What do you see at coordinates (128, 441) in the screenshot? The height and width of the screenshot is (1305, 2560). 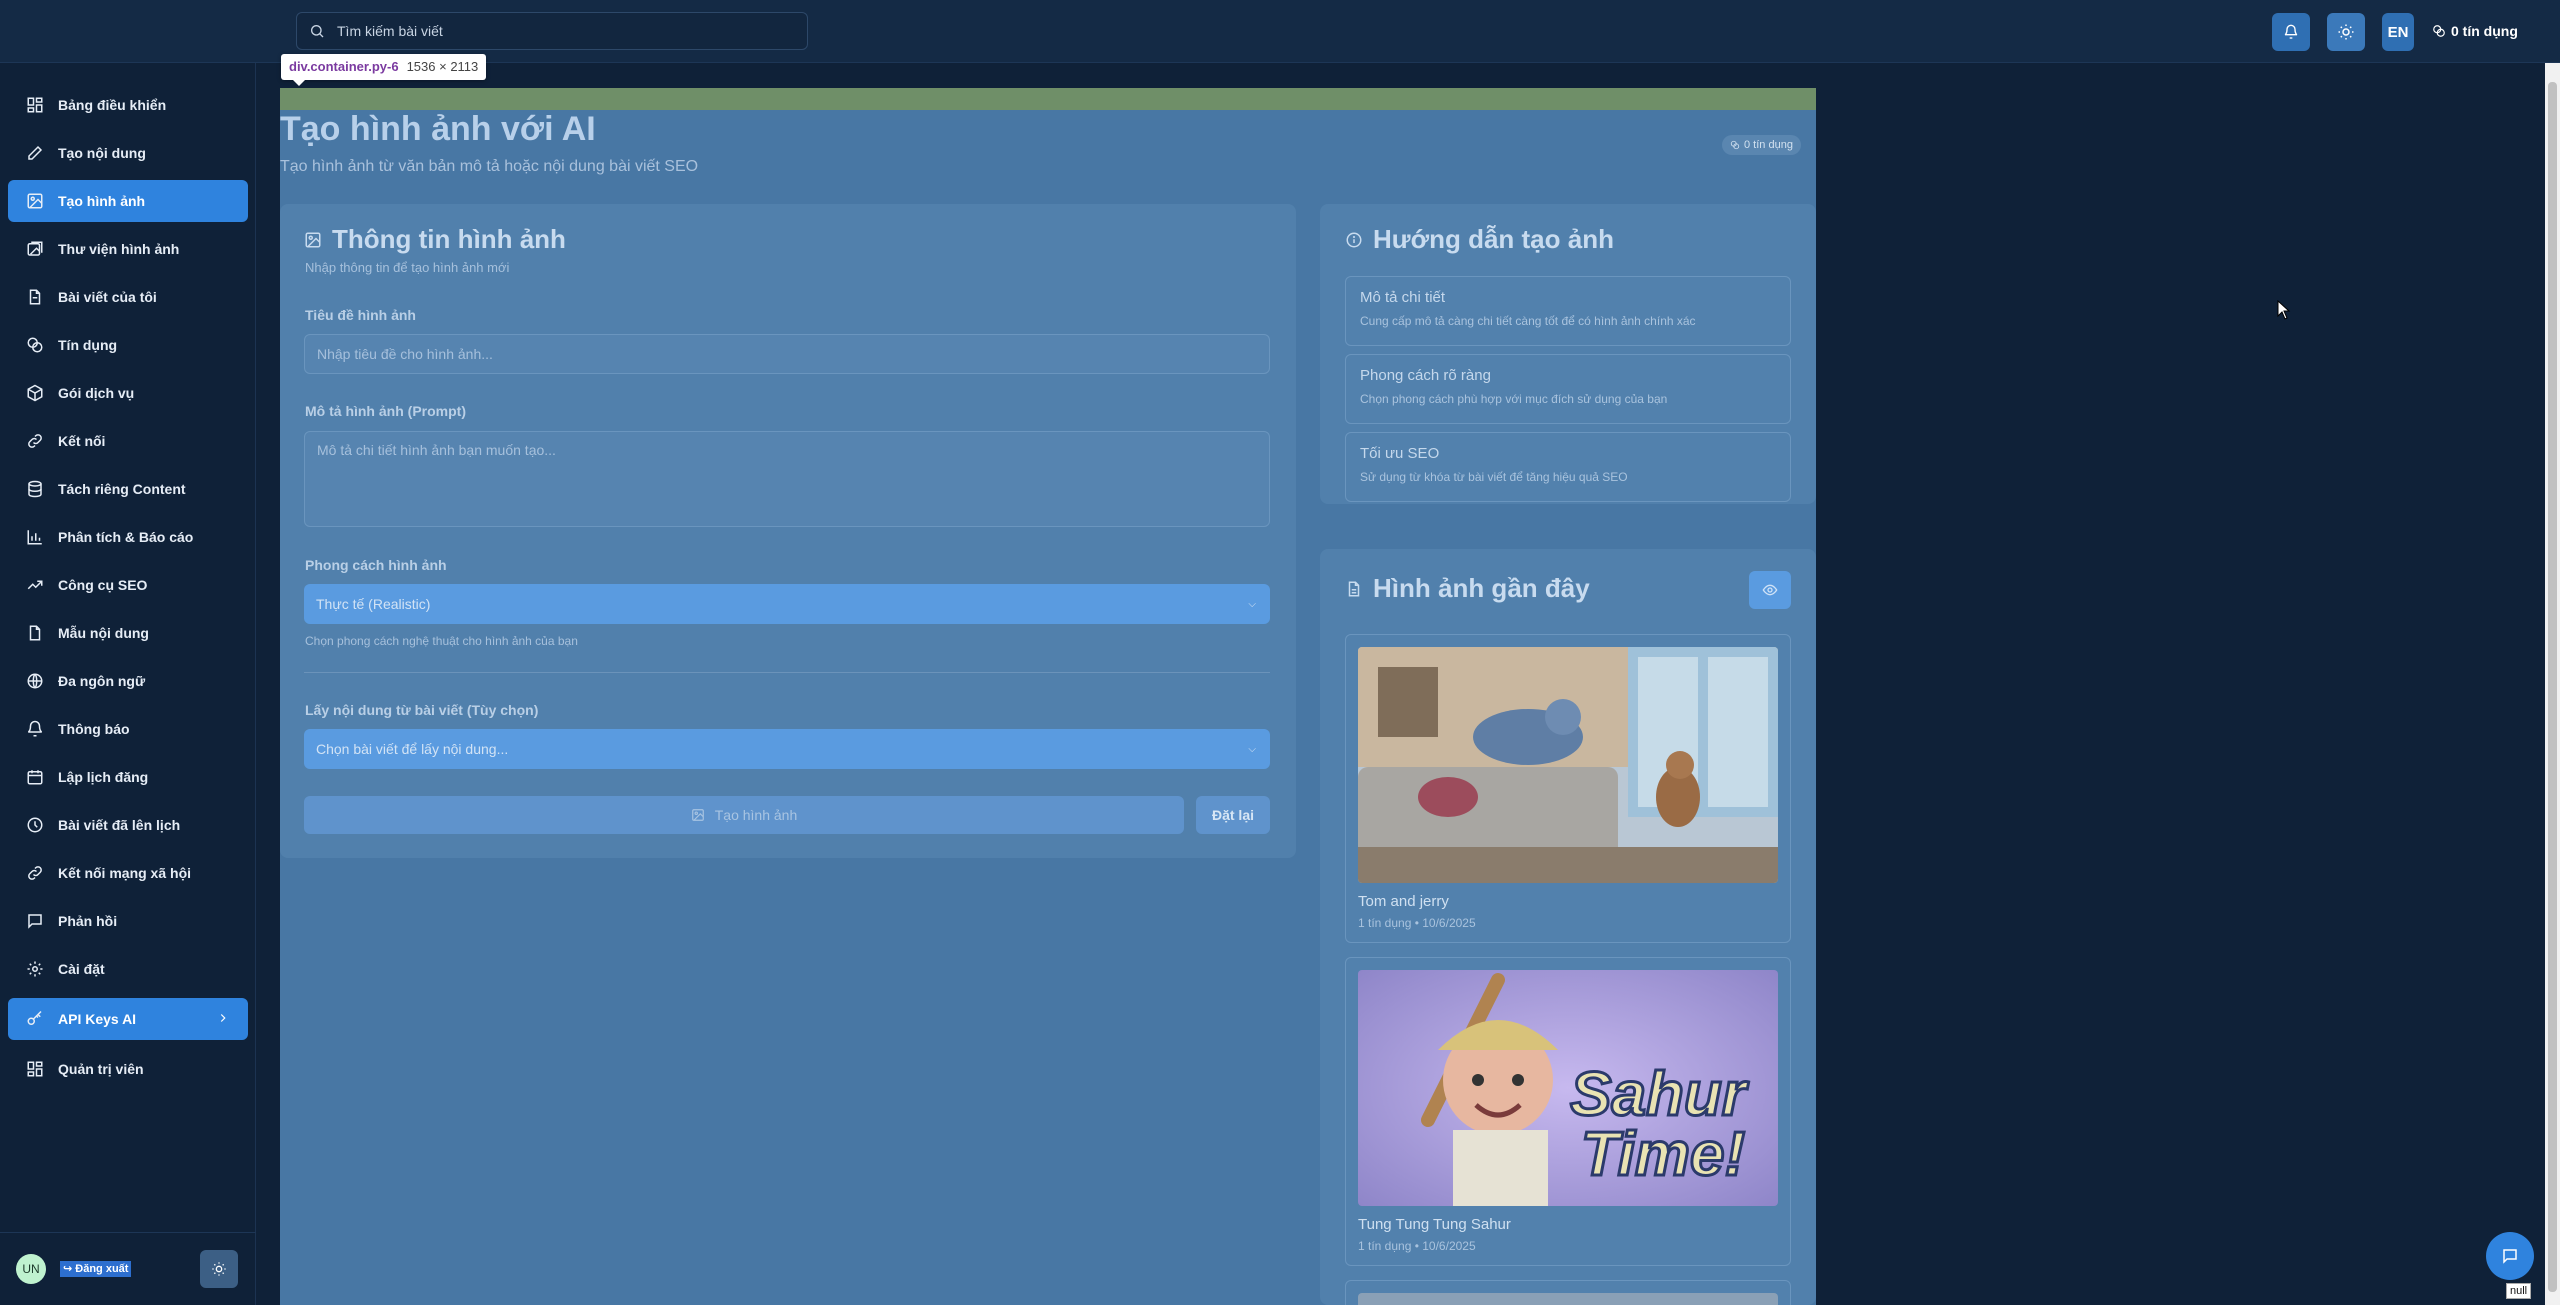 I see `sidebar-item: Kết nối` at bounding box center [128, 441].